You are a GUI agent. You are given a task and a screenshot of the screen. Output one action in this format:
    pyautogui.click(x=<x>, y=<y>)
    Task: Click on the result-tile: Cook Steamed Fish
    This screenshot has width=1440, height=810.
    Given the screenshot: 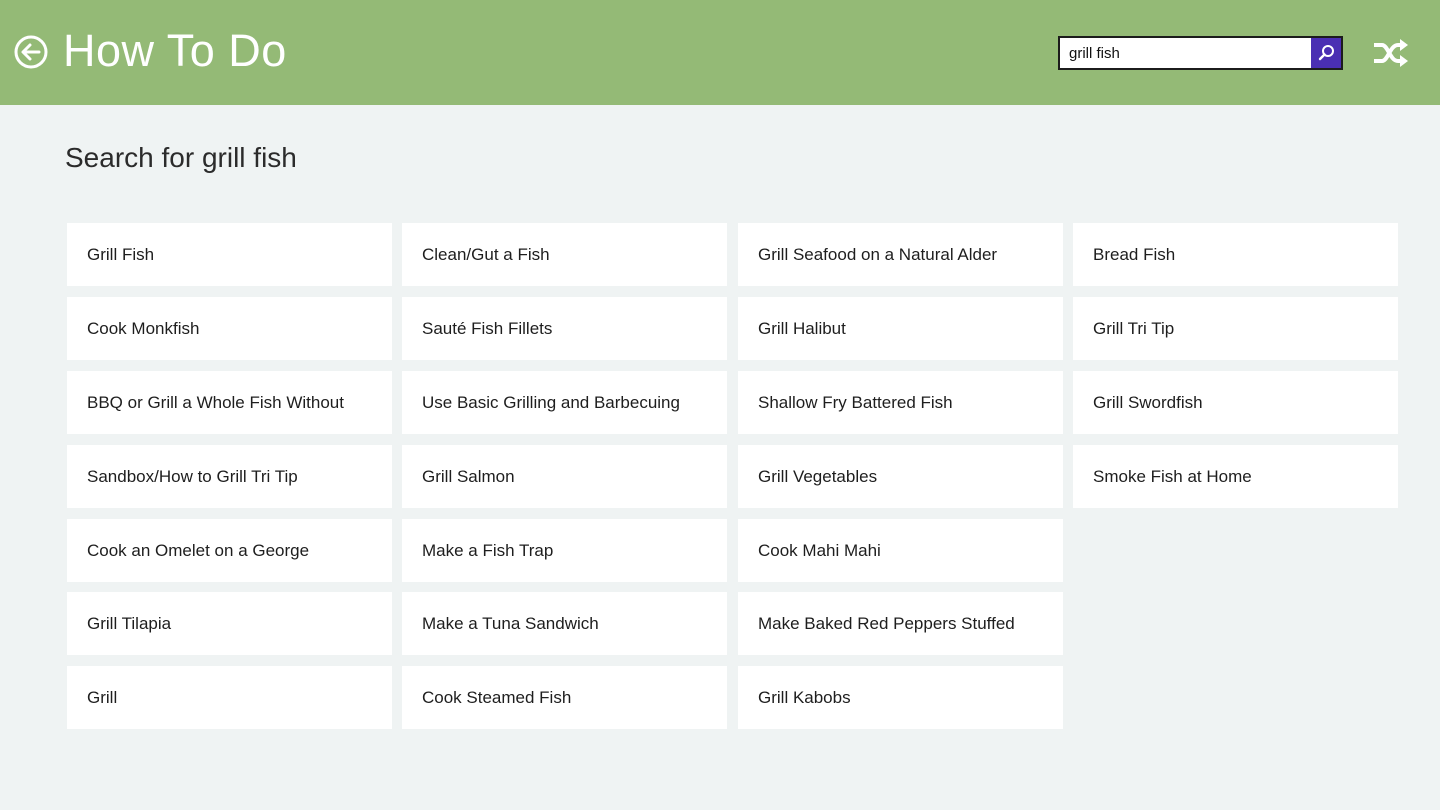 What is the action you would take?
    pyautogui.click(x=564, y=697)
    